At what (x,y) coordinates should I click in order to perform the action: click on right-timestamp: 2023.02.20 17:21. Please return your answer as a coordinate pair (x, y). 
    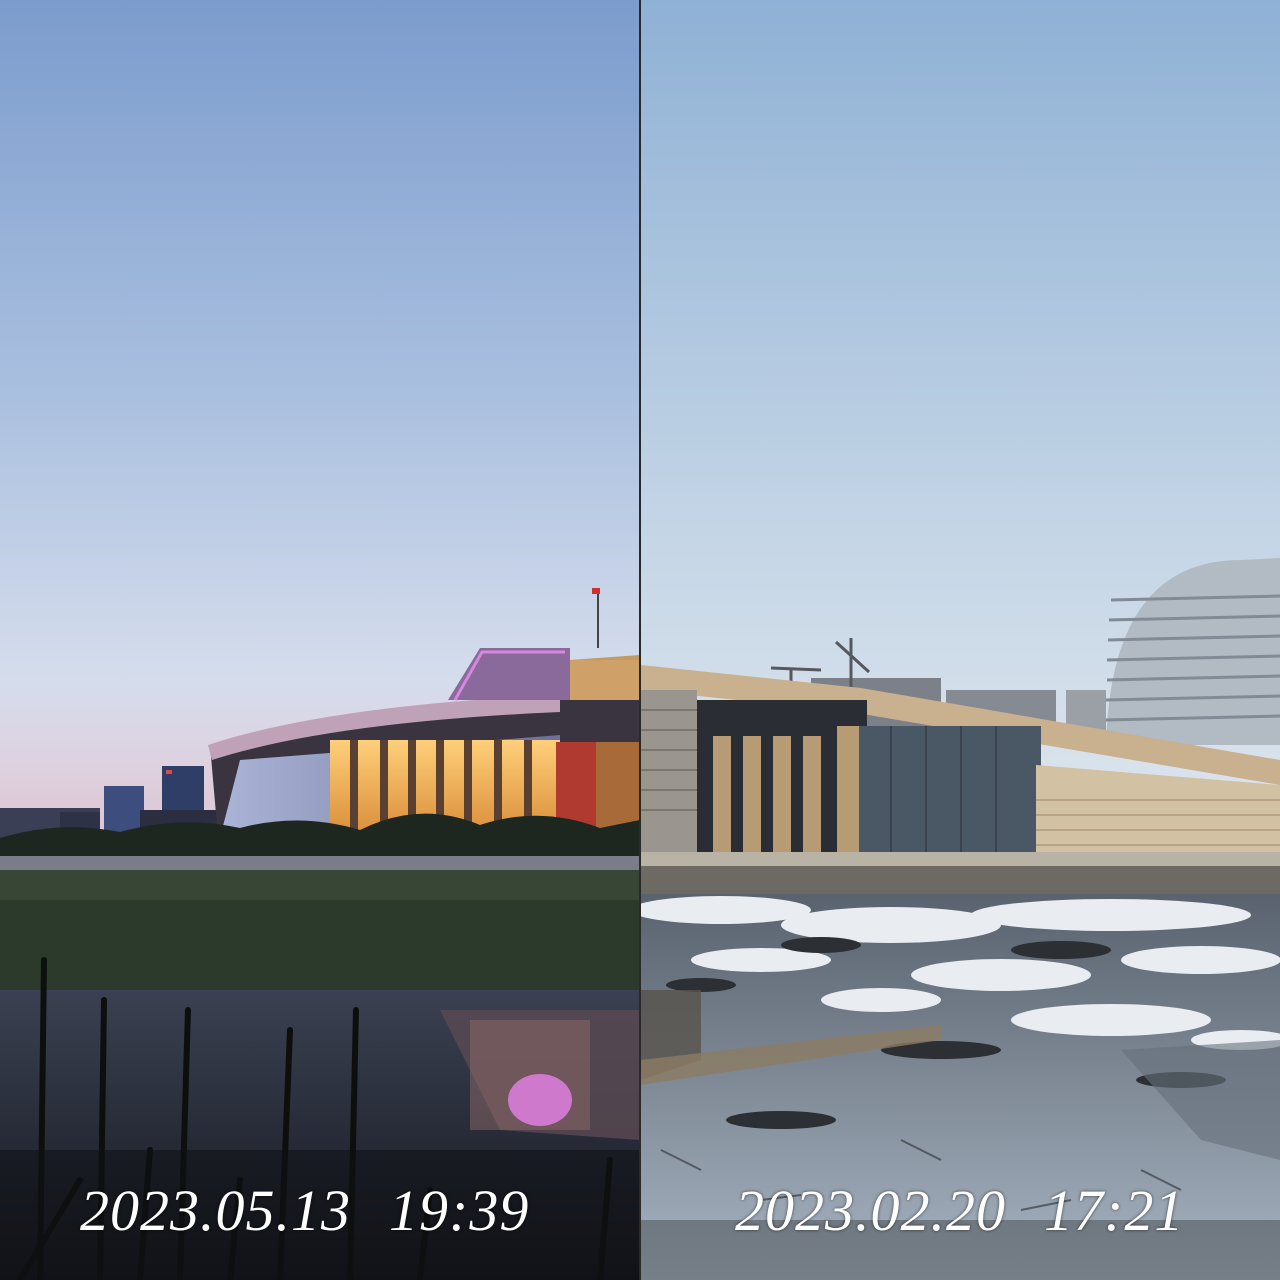
    Looking at the image, I should click on (959, 1211).